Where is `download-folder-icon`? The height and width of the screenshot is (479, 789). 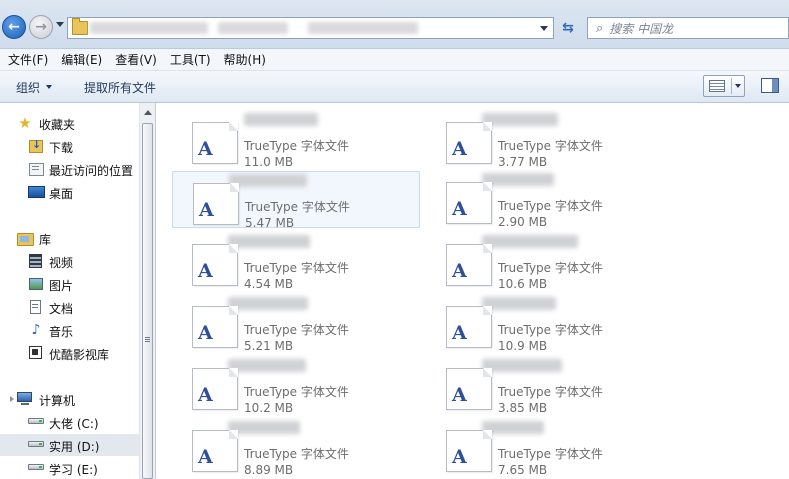
download-folder-icon is located at coordinates (36, 146).